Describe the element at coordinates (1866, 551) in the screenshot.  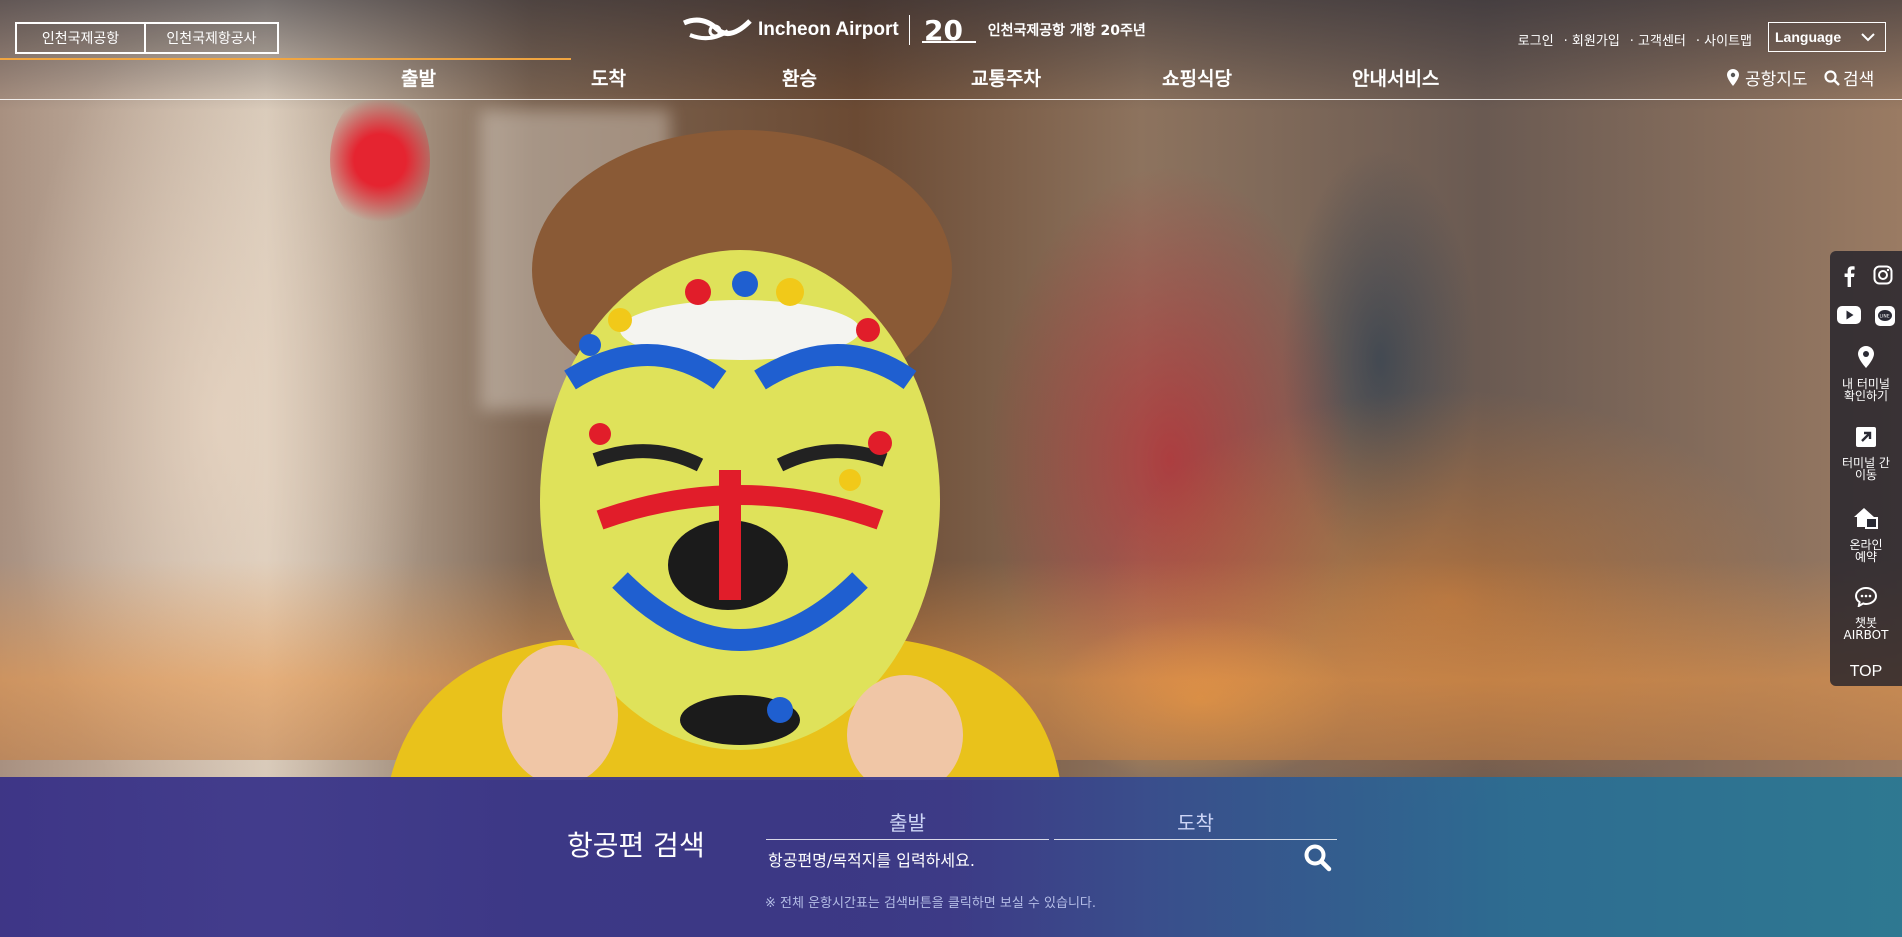
I see `quick-online-reserve-label: 온라인 예약` at that location.